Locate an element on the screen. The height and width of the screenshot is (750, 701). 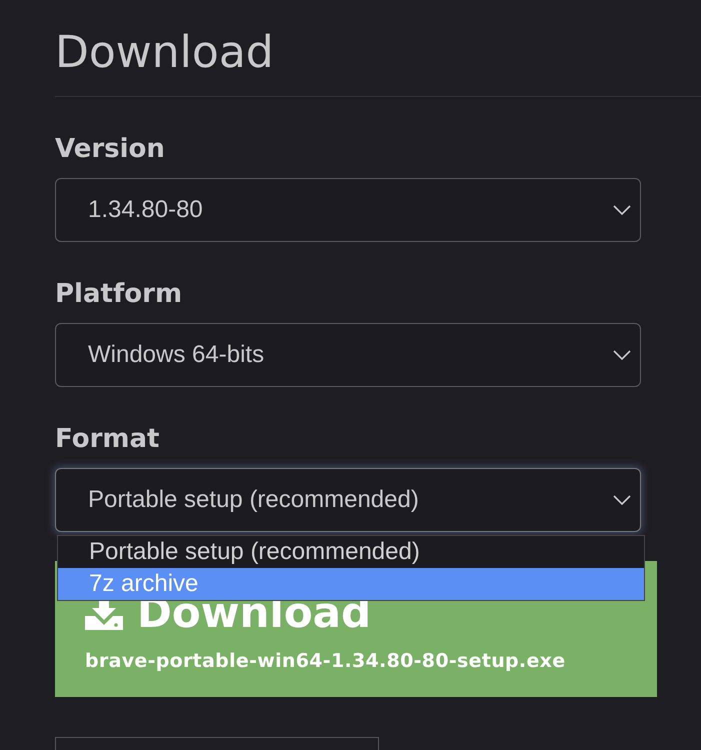
dropdown-select: Portable setup (recommended) is located at coordinates (348, 500).